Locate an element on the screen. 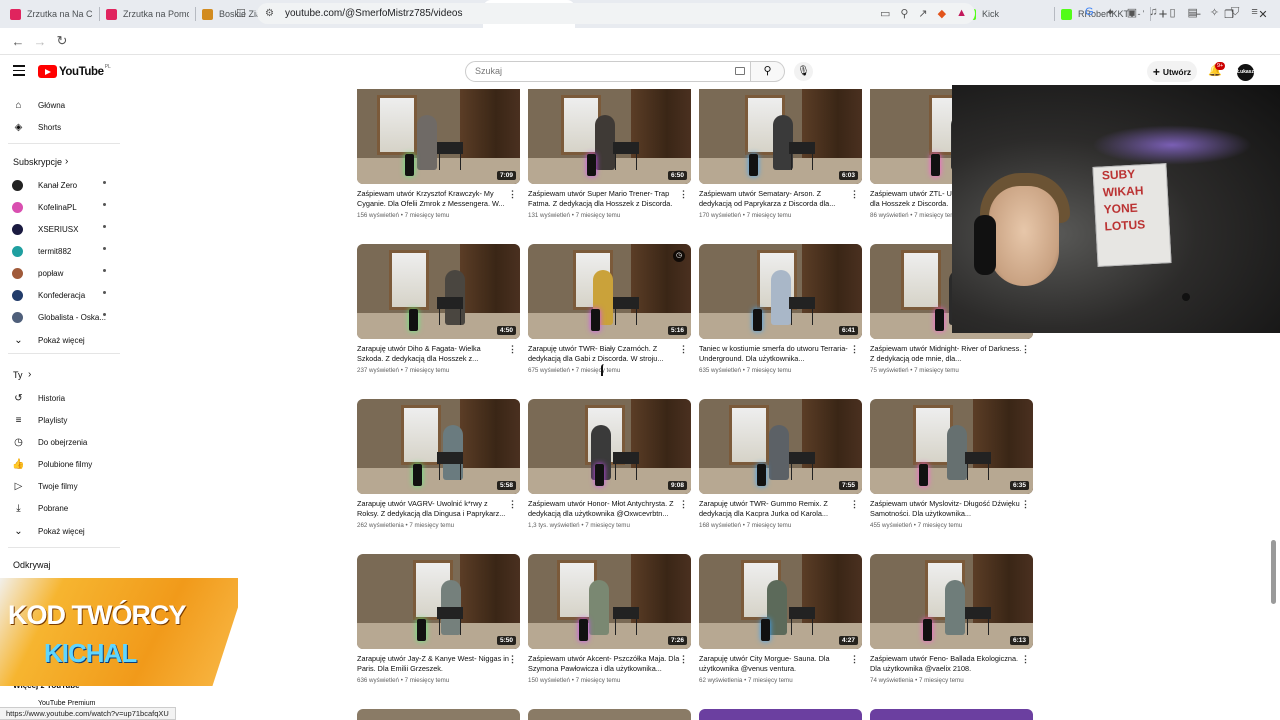 This screenshot has height=720, width=1280. brave-shield-icon: ◆ is located at coordinates (942, 13).